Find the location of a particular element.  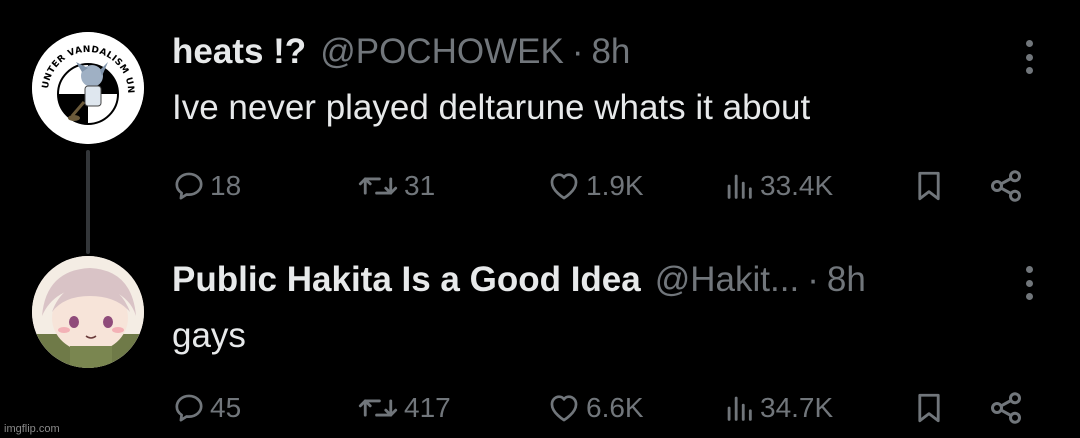

tweet-header: heats !? @POCHOWEK · 8h is located at coordinates (401, 52).